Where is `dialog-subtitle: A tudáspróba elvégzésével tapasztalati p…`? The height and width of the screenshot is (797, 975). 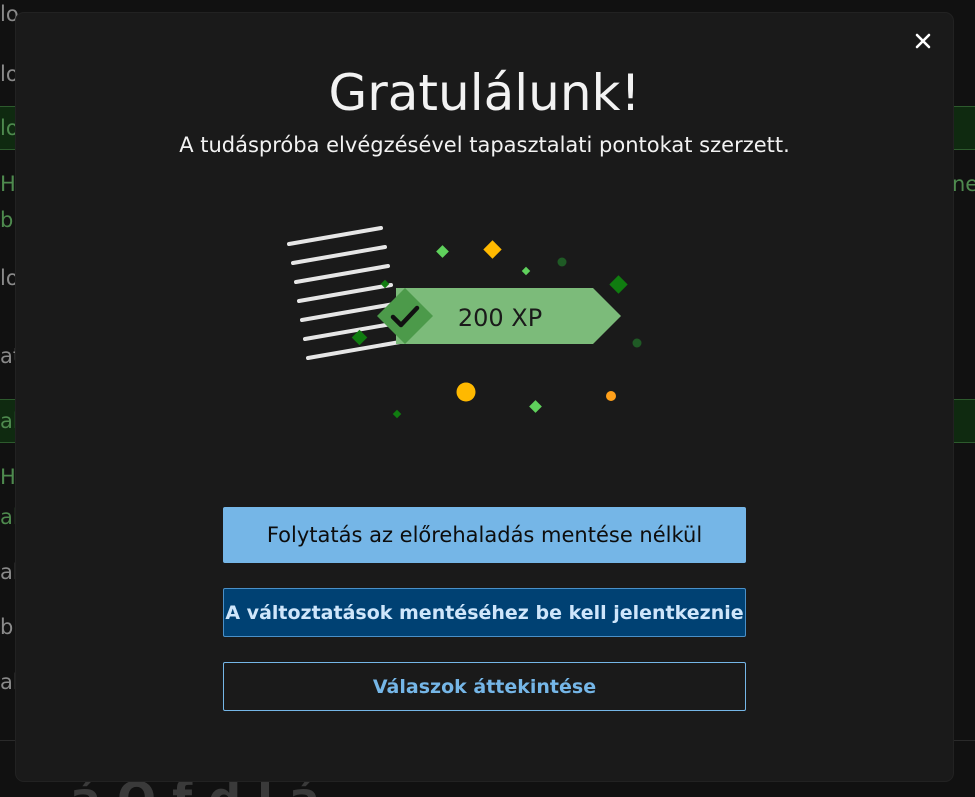 dialog-subtitle: A tudáspróba elvégzésével tapasztalati p… is located at coordinates (484, 145).